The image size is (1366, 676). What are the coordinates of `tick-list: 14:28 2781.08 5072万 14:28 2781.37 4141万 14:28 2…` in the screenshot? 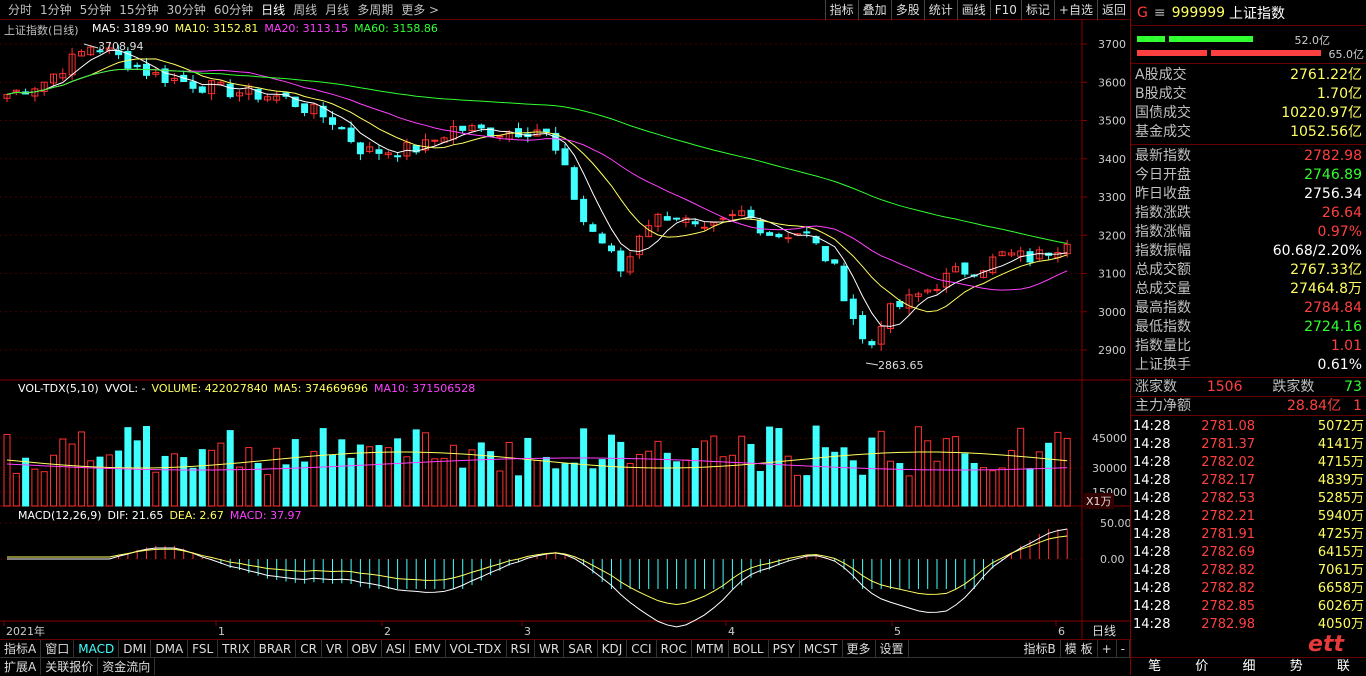 It's located at (1248, 525).